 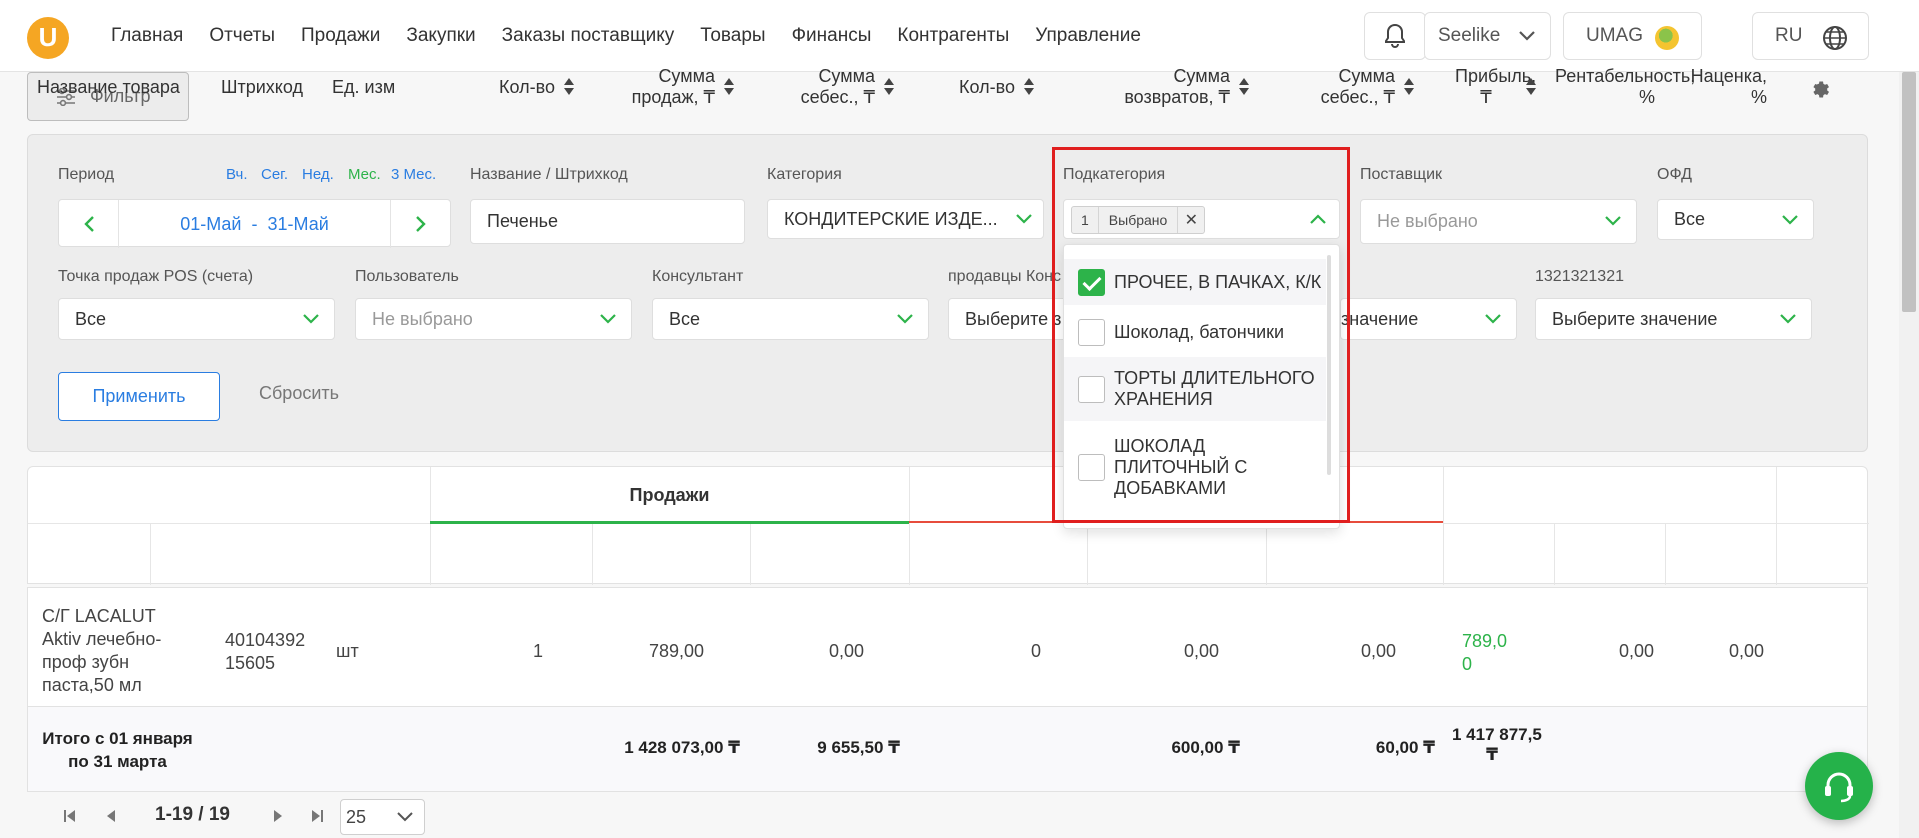 What do you see at coordinates (1008, 319) in the screenshot?
I see `sellers-select: Выберите з` at bounding box center [1008, 319].